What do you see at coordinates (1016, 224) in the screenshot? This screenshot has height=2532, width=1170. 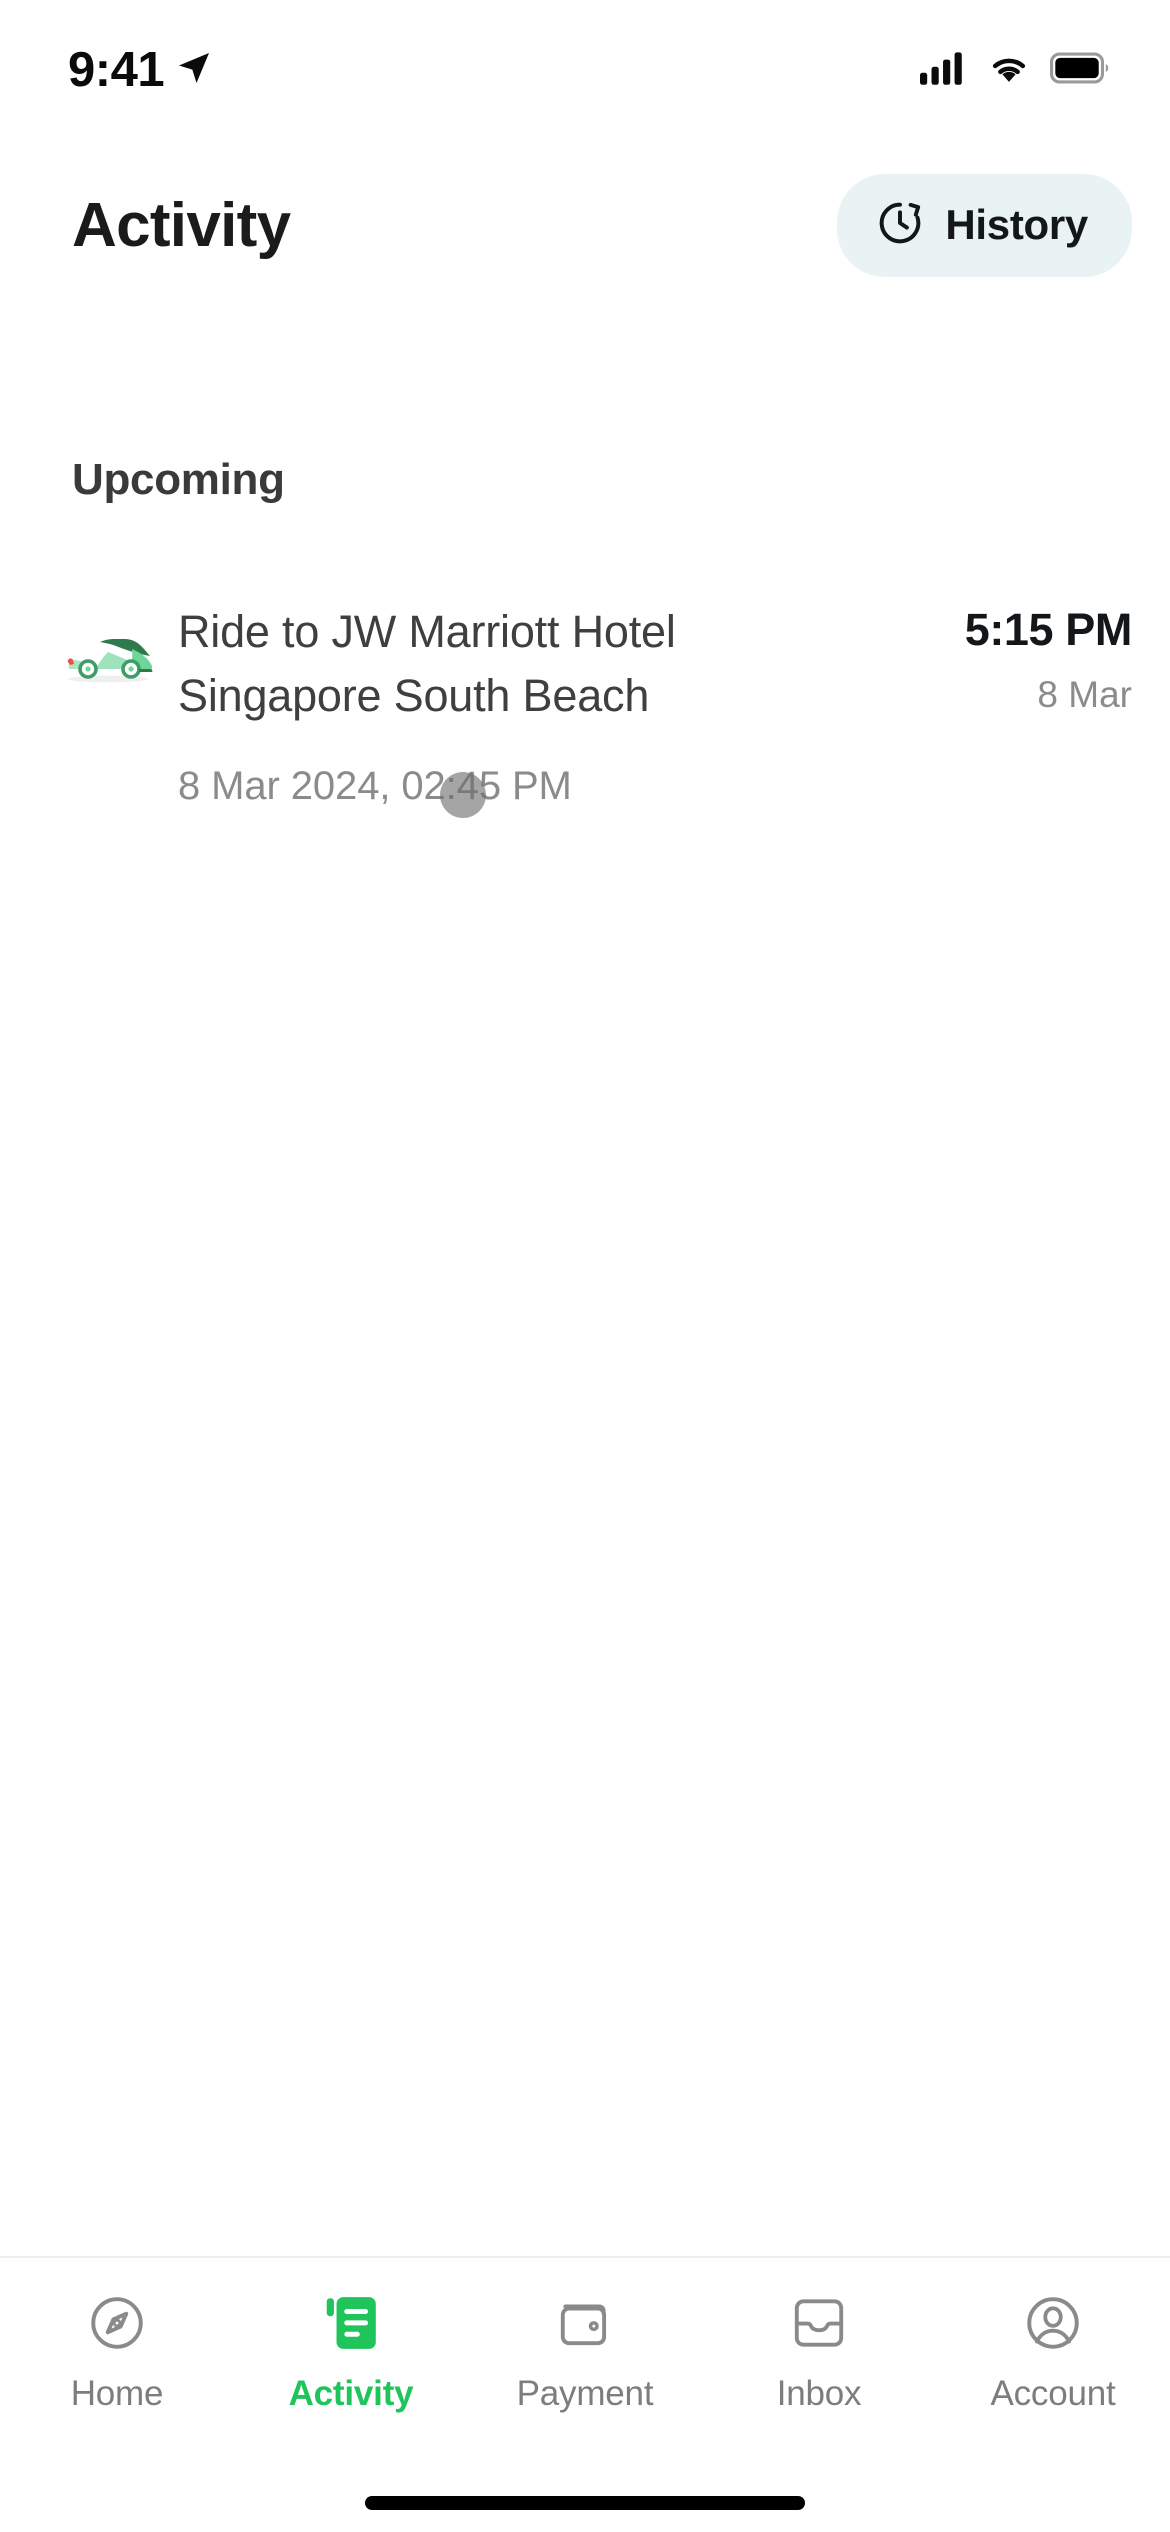 I see `history-button-label: History` at bounding box center [1016, 224].